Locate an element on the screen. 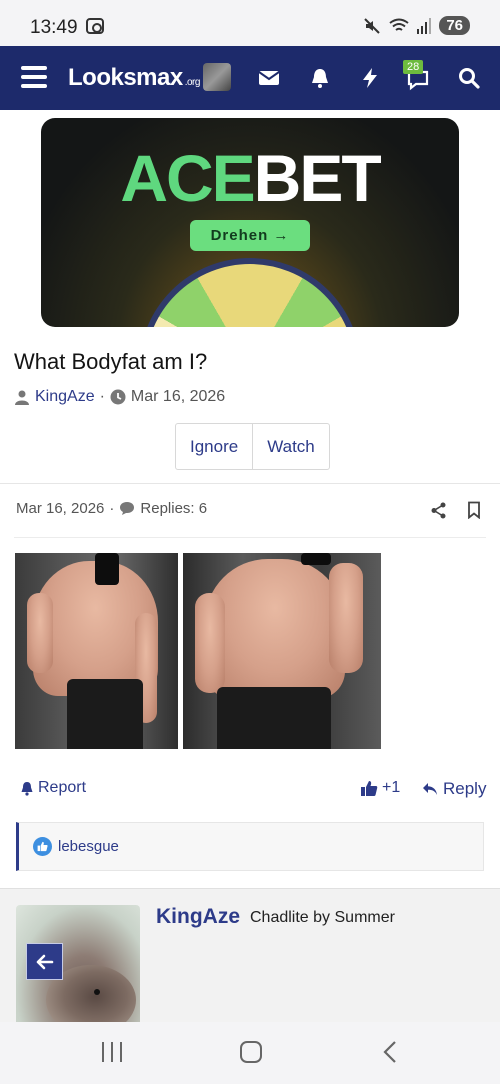 This screenshot has width=500, height=1084. reactions-bar: lebesgue is located at coordinates (250, 846).